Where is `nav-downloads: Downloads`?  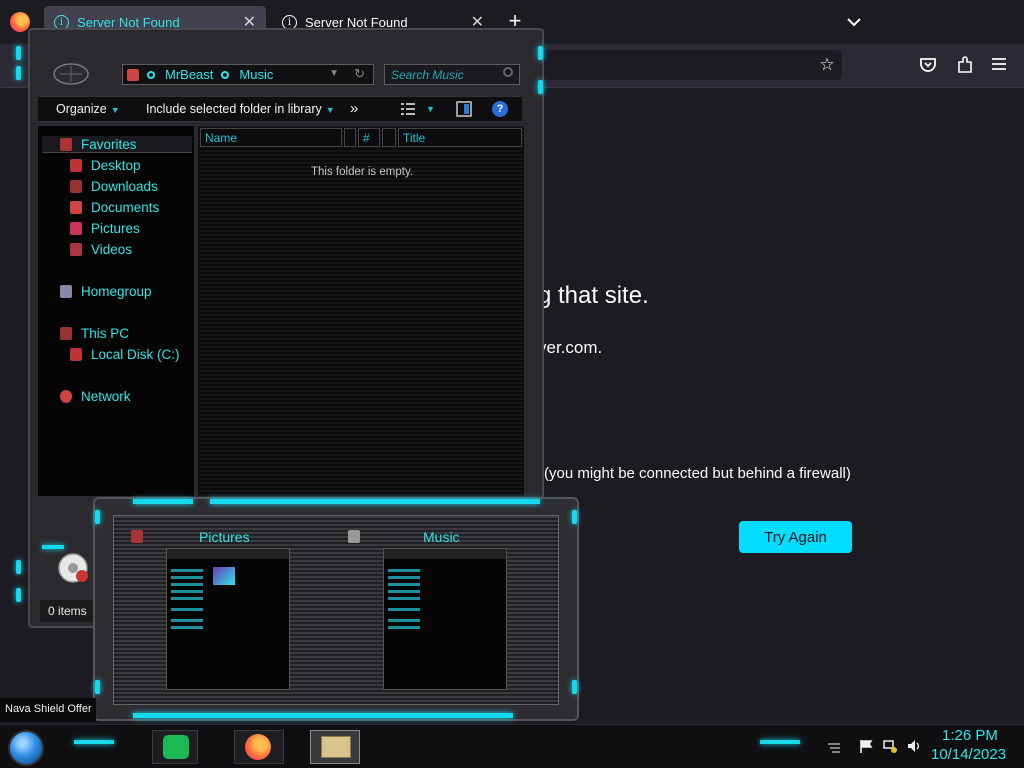 nav-downloads: Downloads is located at coordinates (114, 186).